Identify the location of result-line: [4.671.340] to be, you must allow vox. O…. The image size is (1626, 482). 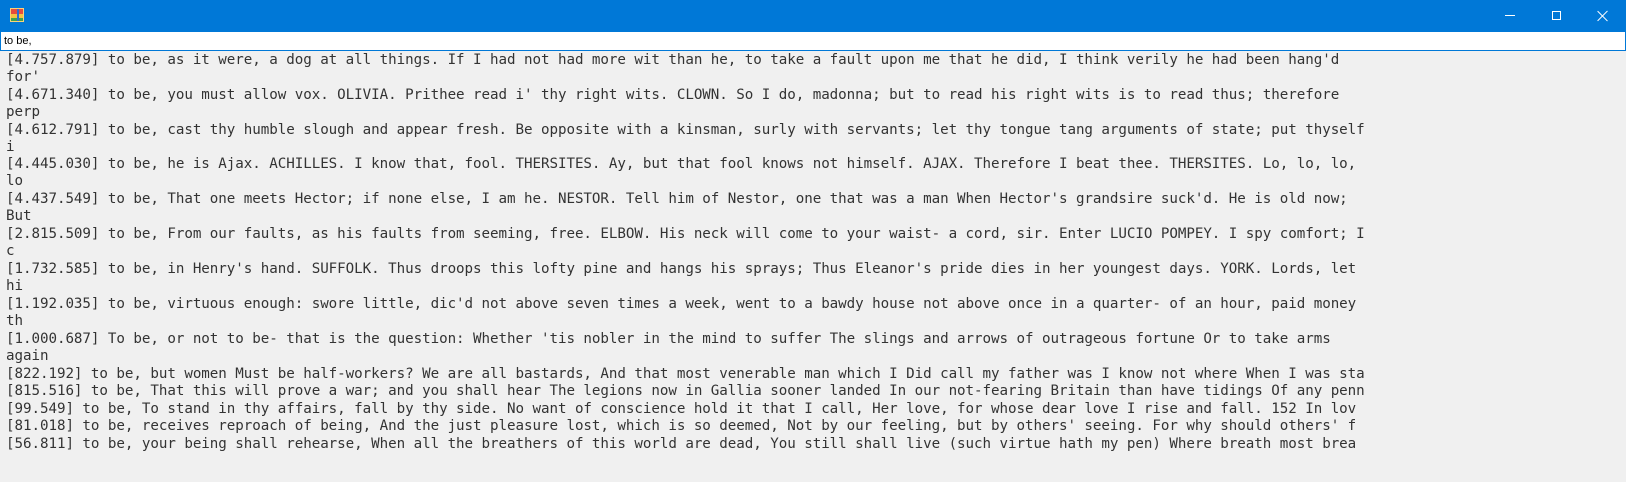
(673, 95).